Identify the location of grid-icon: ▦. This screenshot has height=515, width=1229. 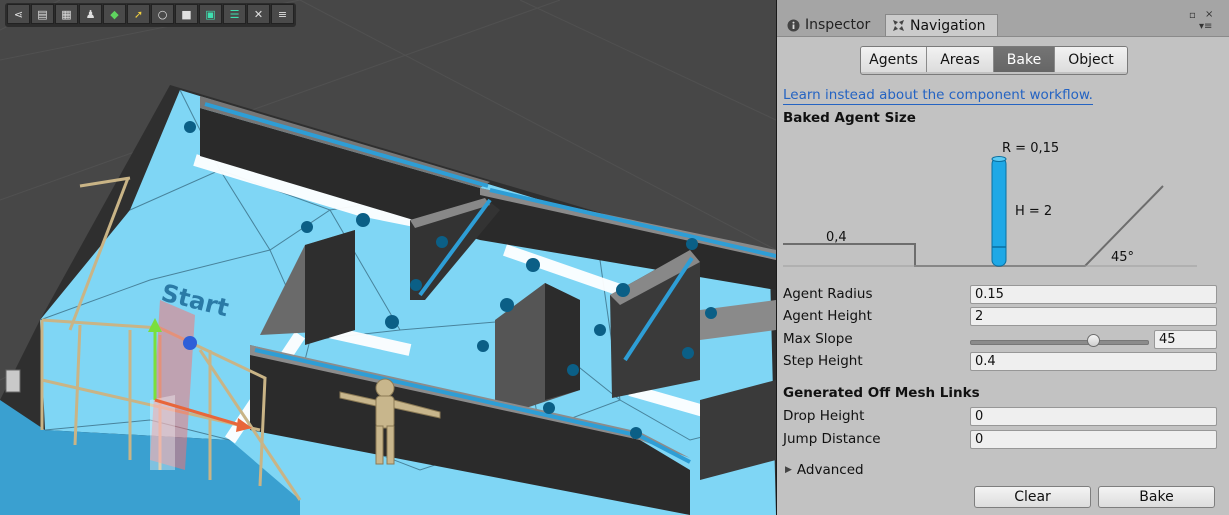
(66, 14).